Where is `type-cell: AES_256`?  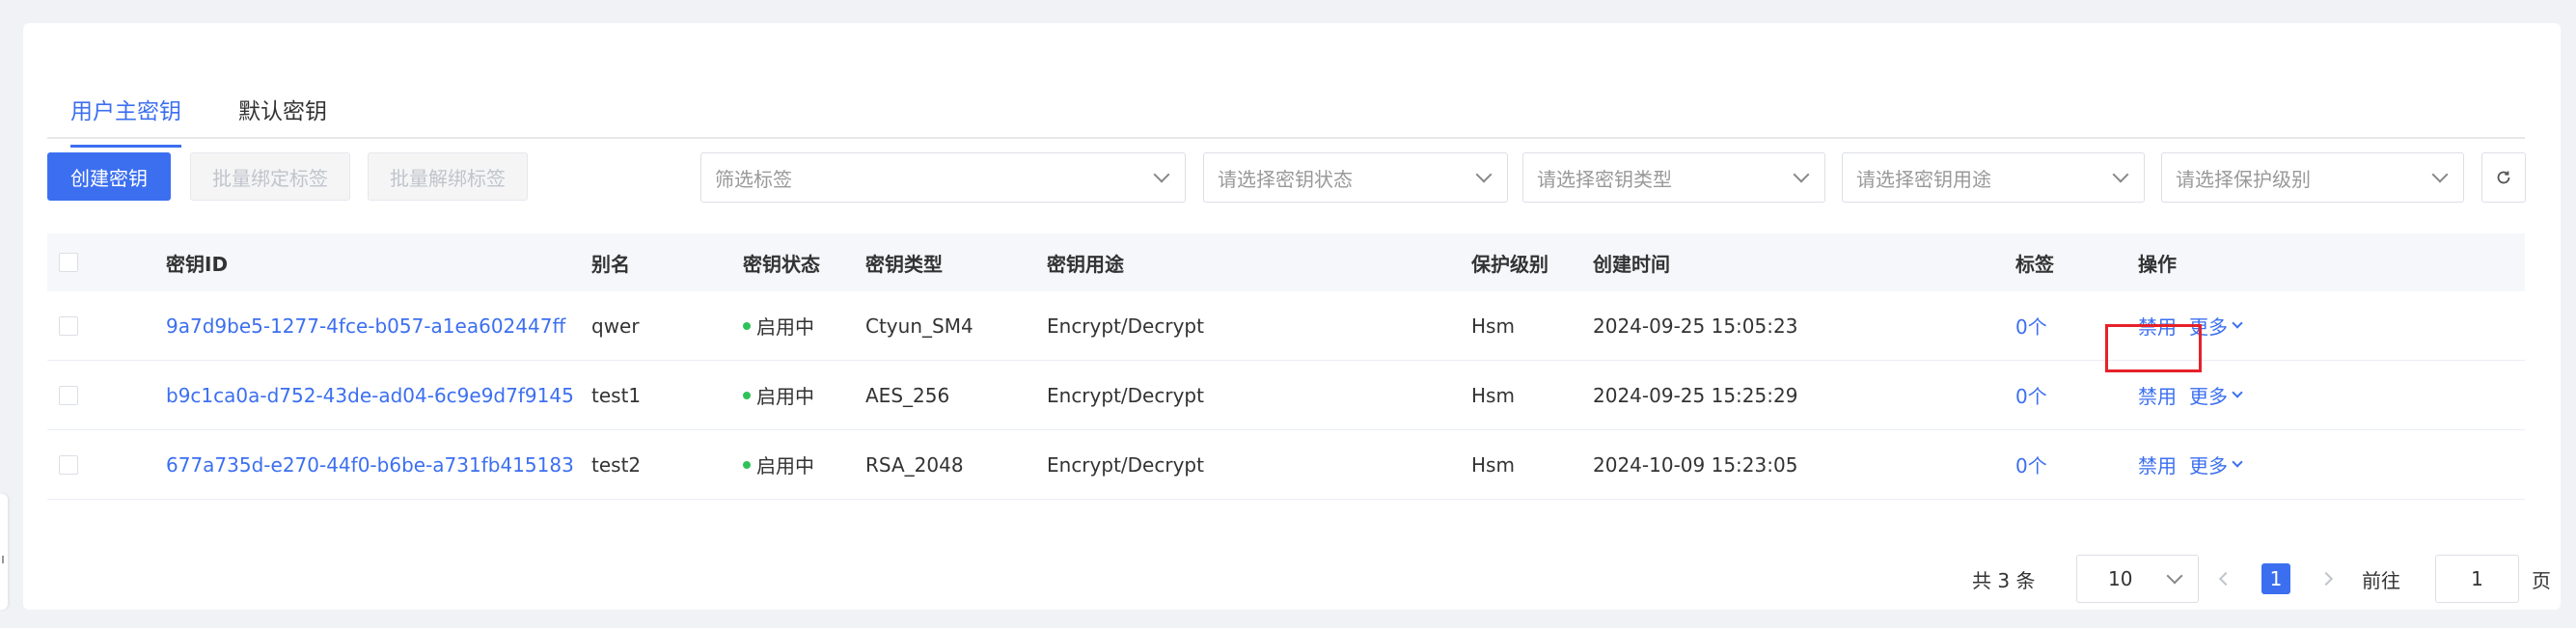 type-cell: AES_256 is located at coordinates (908, 395).